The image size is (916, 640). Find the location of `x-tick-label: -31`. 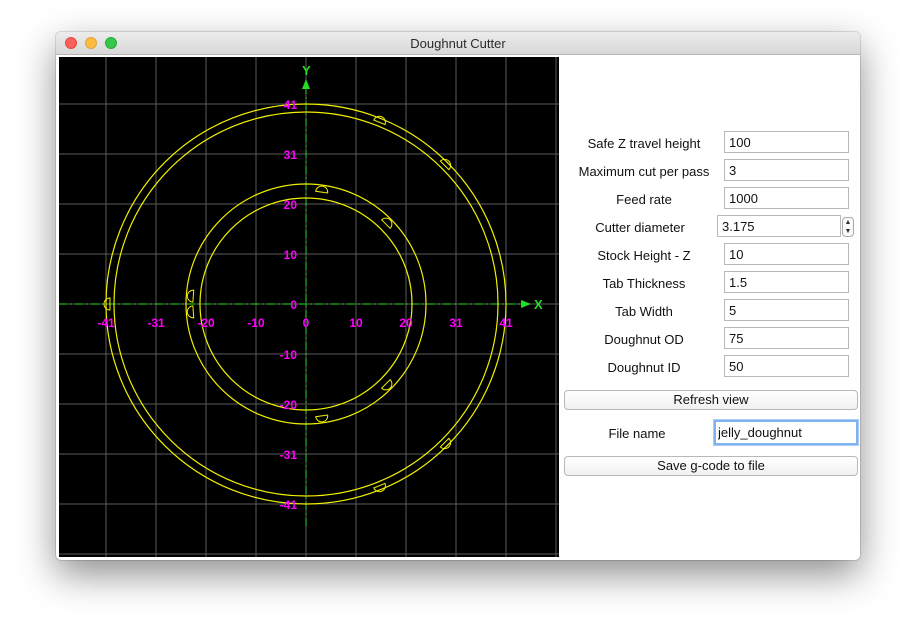

x-tick-label: -31 is located at coordinates (156, 323).